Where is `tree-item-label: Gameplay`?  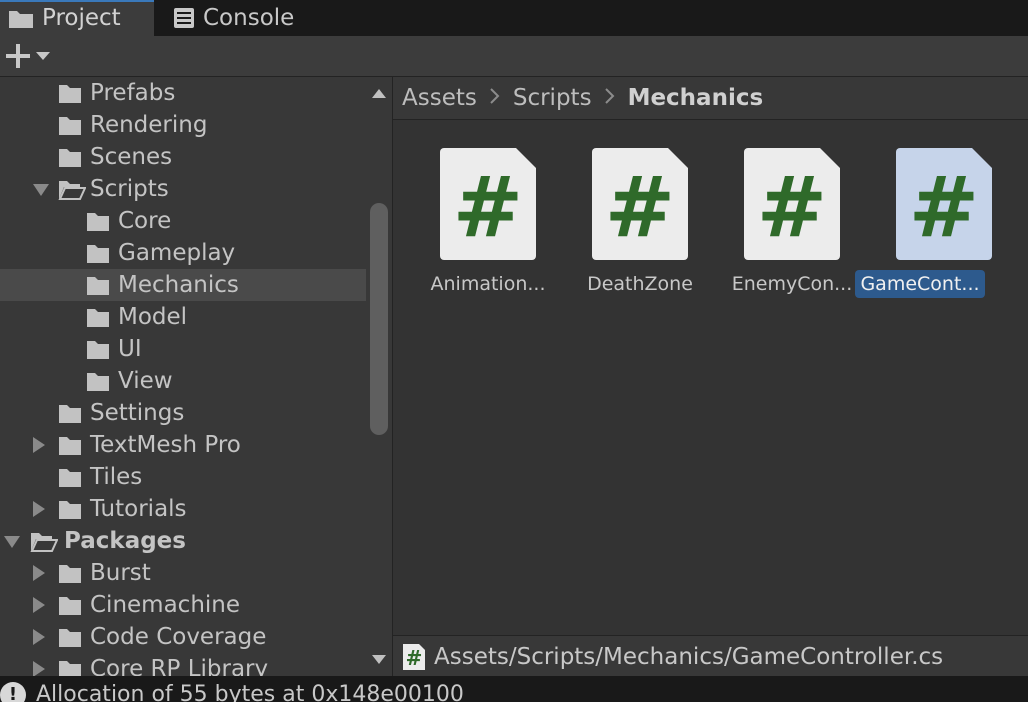 tree-item-label: Gameplay is located at coordinates (177, 253).